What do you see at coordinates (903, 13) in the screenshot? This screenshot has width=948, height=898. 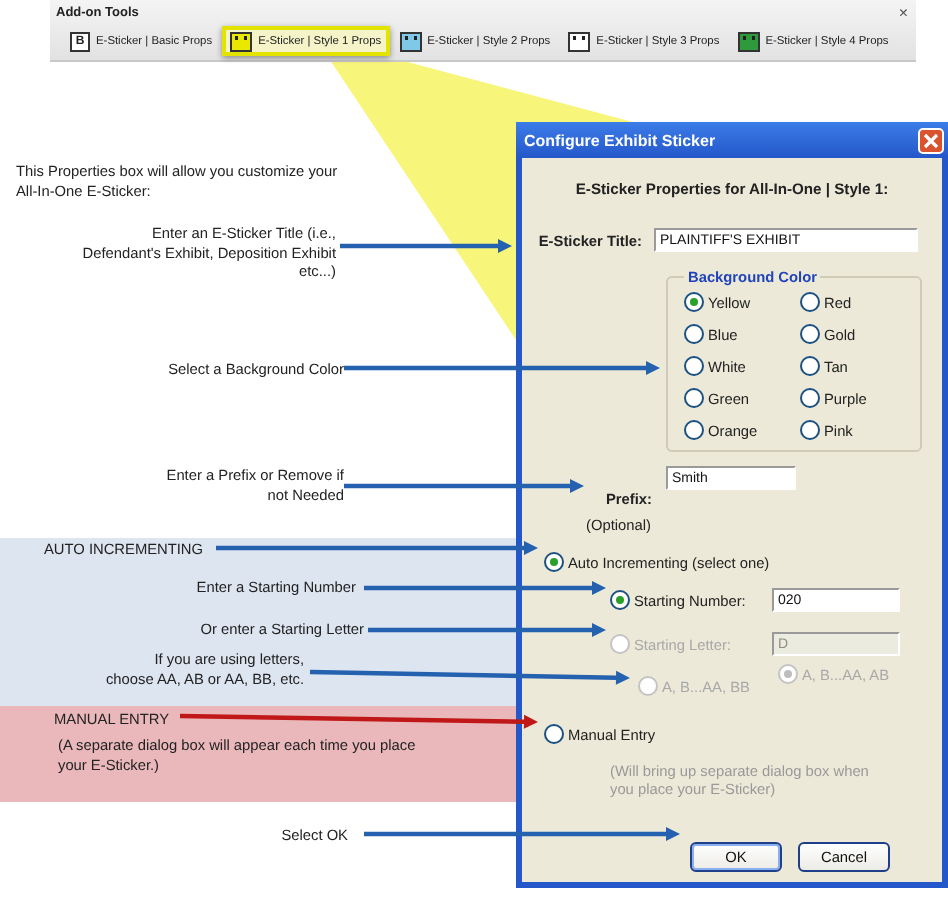 I see `close-button: ×` at bounding box center [903, 13].